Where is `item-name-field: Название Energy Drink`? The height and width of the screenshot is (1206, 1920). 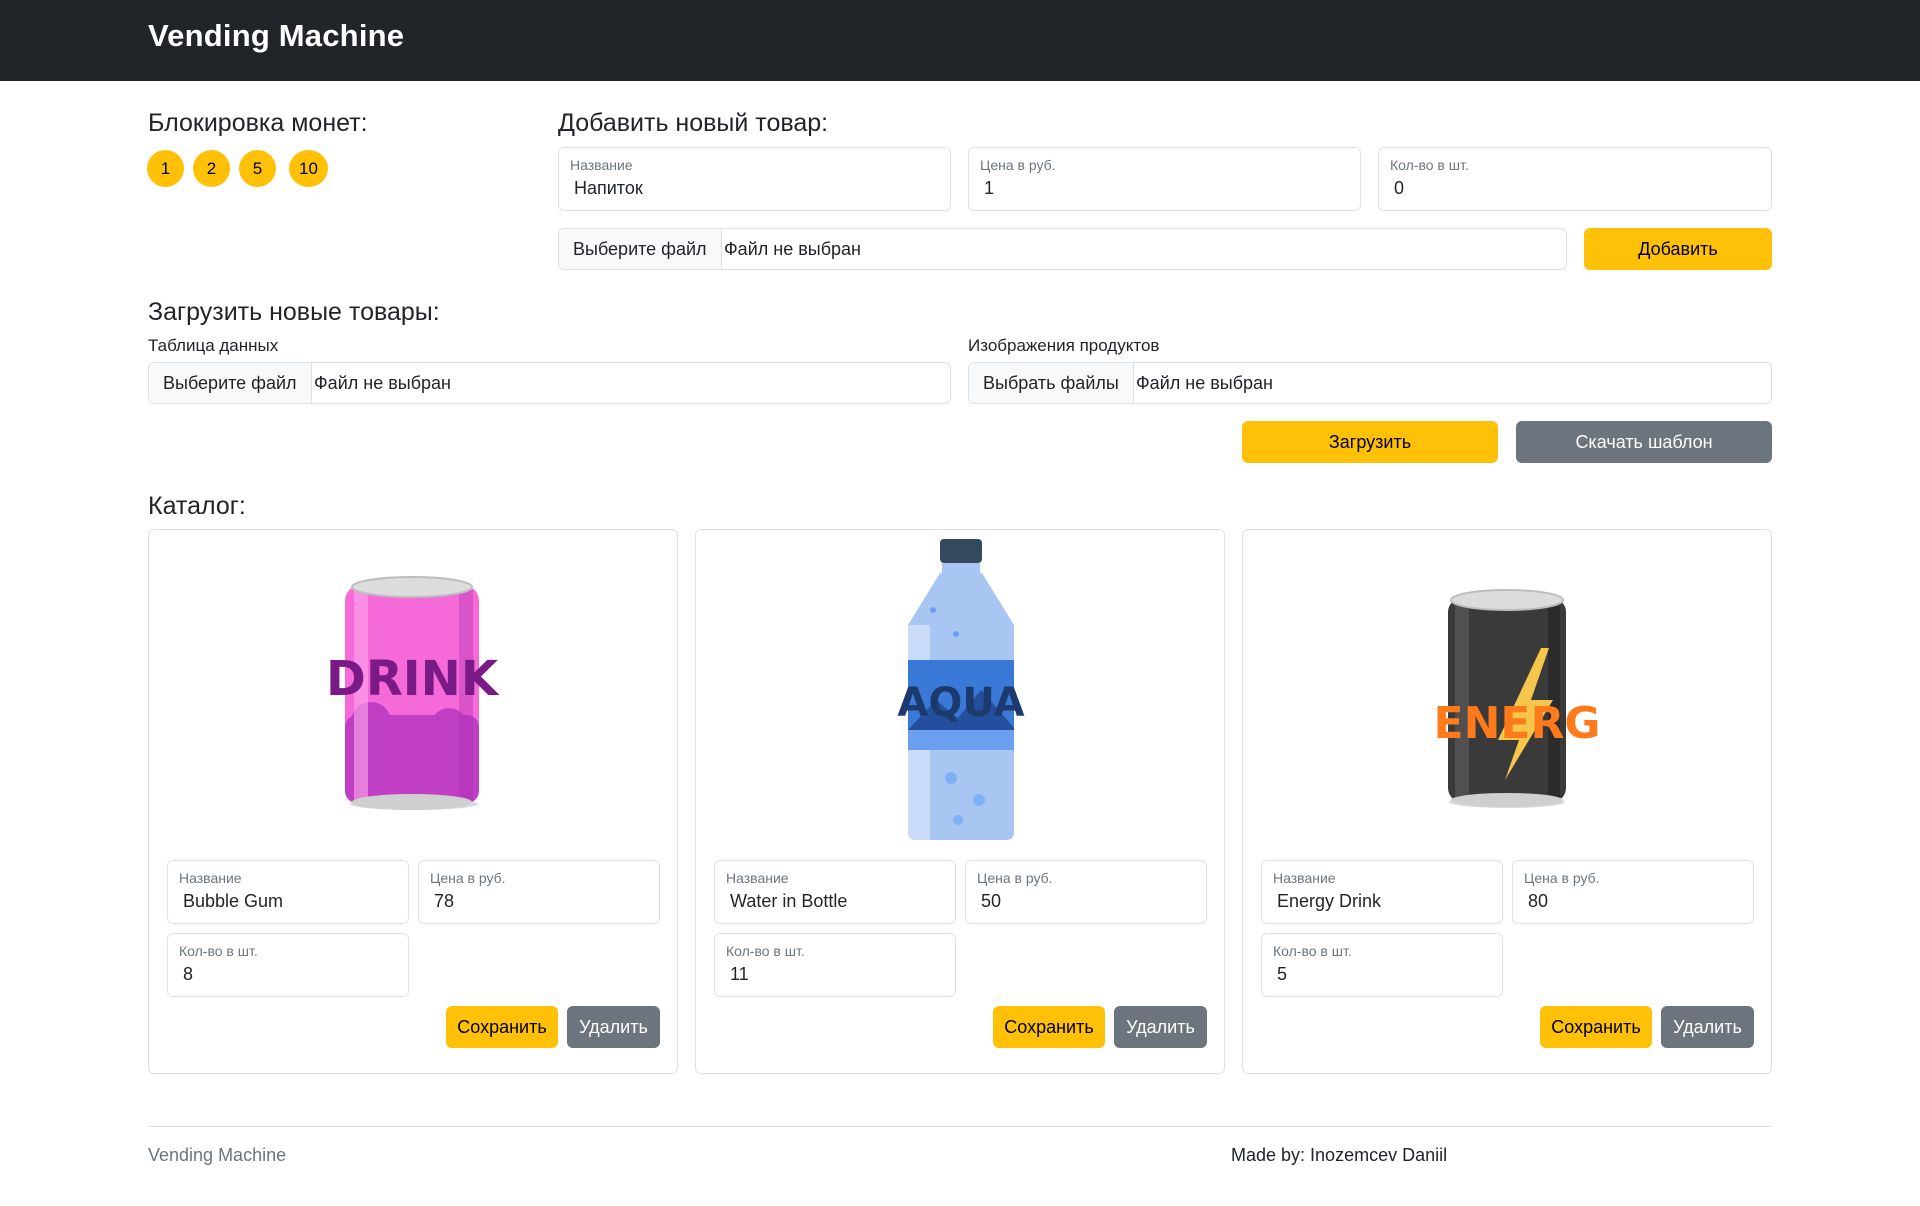 item-name-field: Название Energy Drink is located at coordinates (1382, 892).